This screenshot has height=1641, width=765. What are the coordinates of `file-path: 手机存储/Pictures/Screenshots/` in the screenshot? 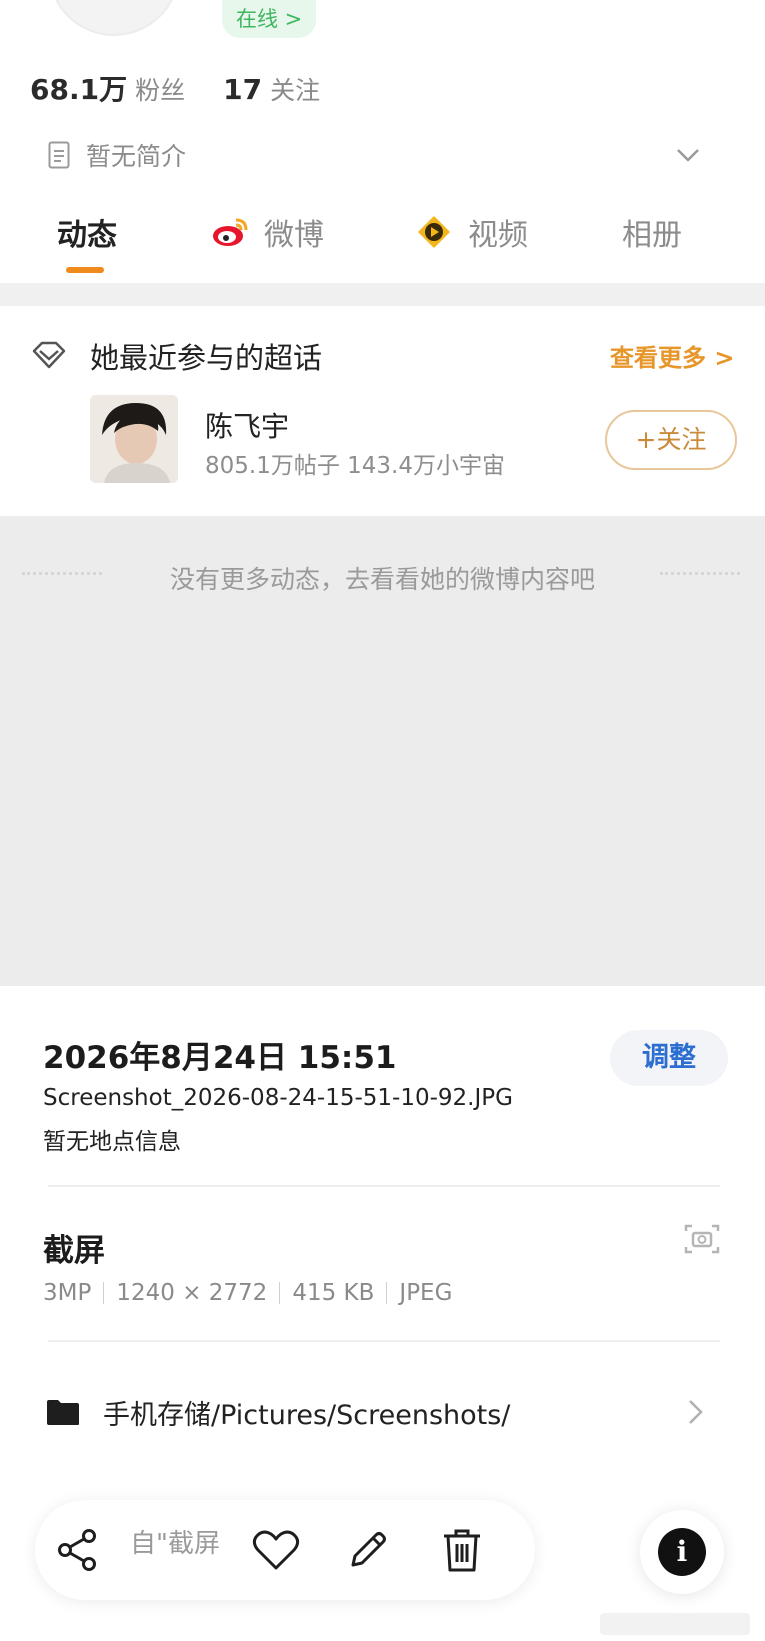 It's located at (306, 1412).